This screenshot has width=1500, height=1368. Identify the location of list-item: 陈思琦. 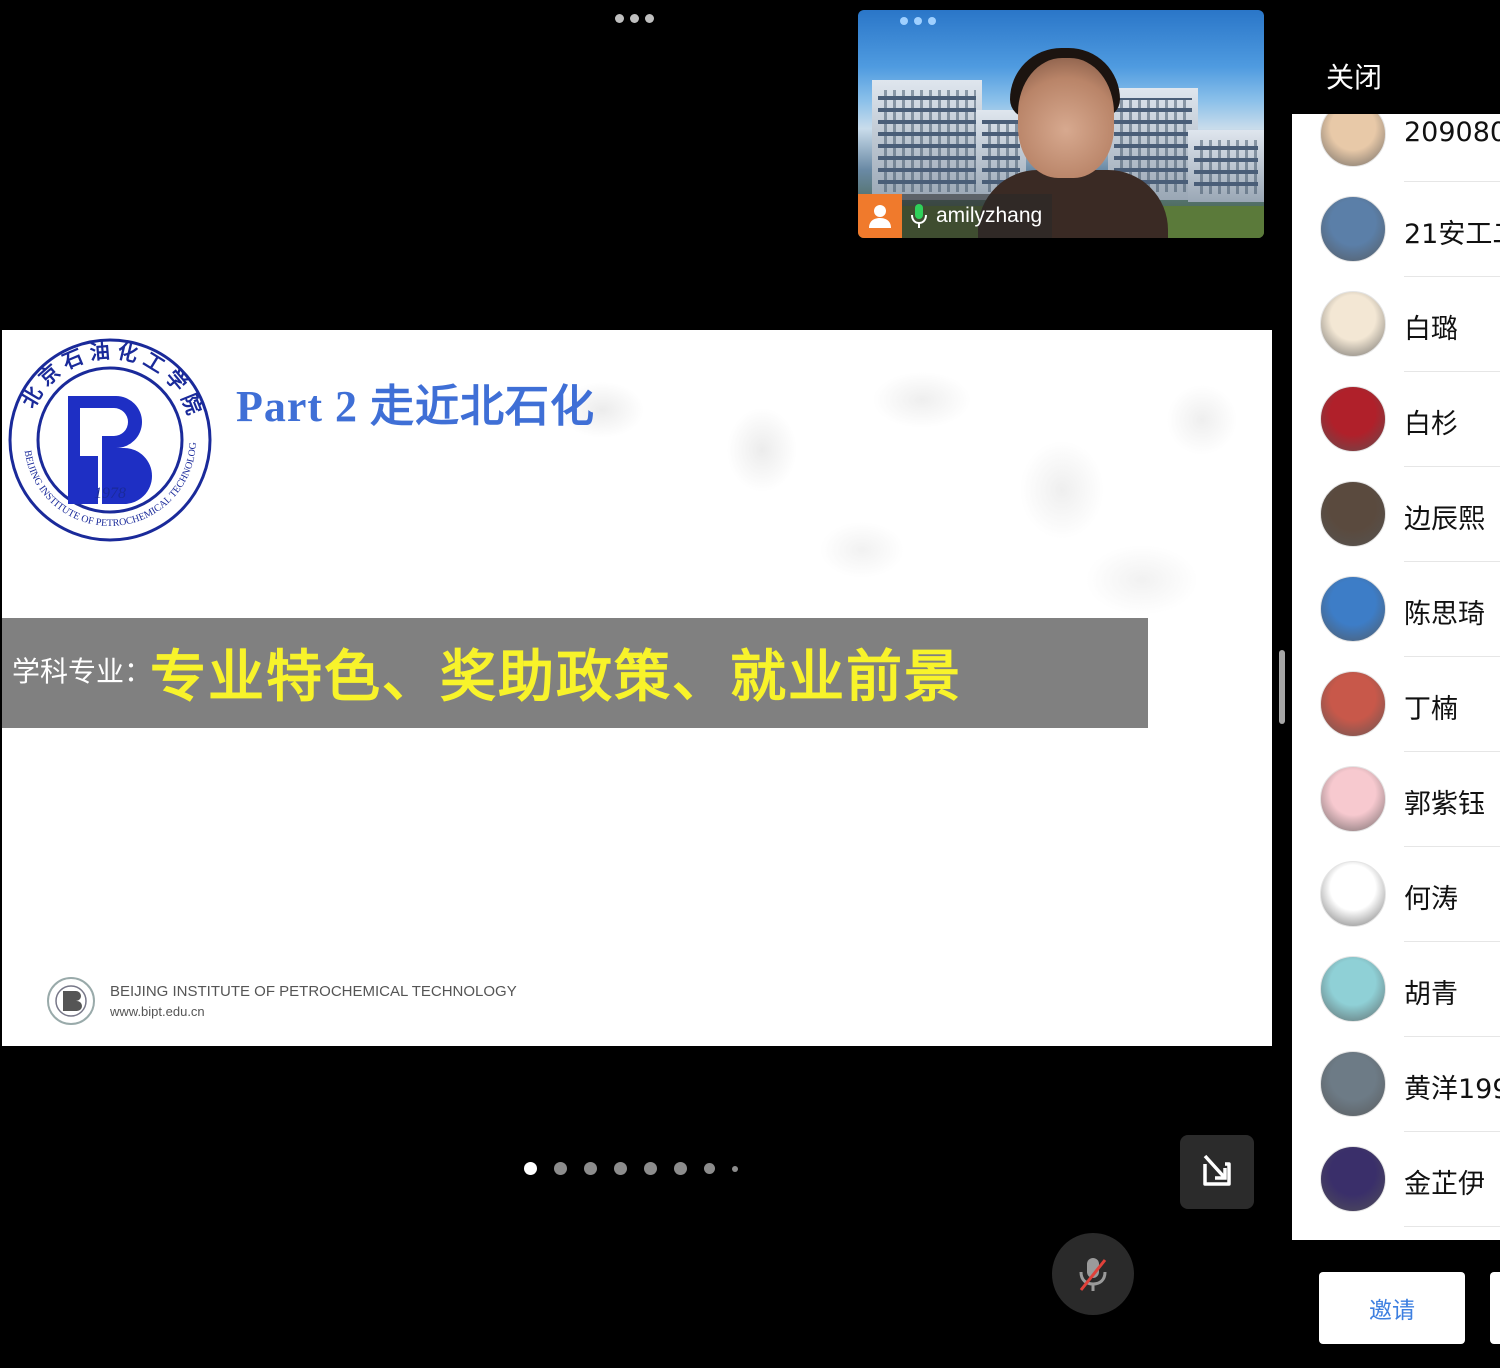
(1396, 609).